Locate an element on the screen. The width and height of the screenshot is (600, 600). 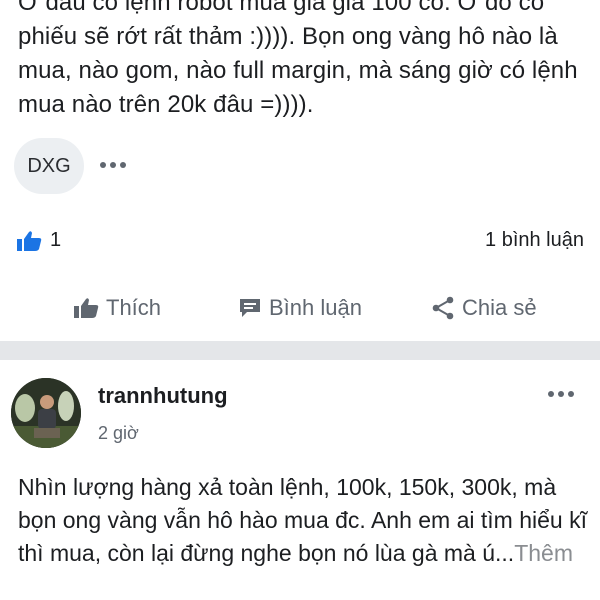
avatar is located at coordinates (46, 413).